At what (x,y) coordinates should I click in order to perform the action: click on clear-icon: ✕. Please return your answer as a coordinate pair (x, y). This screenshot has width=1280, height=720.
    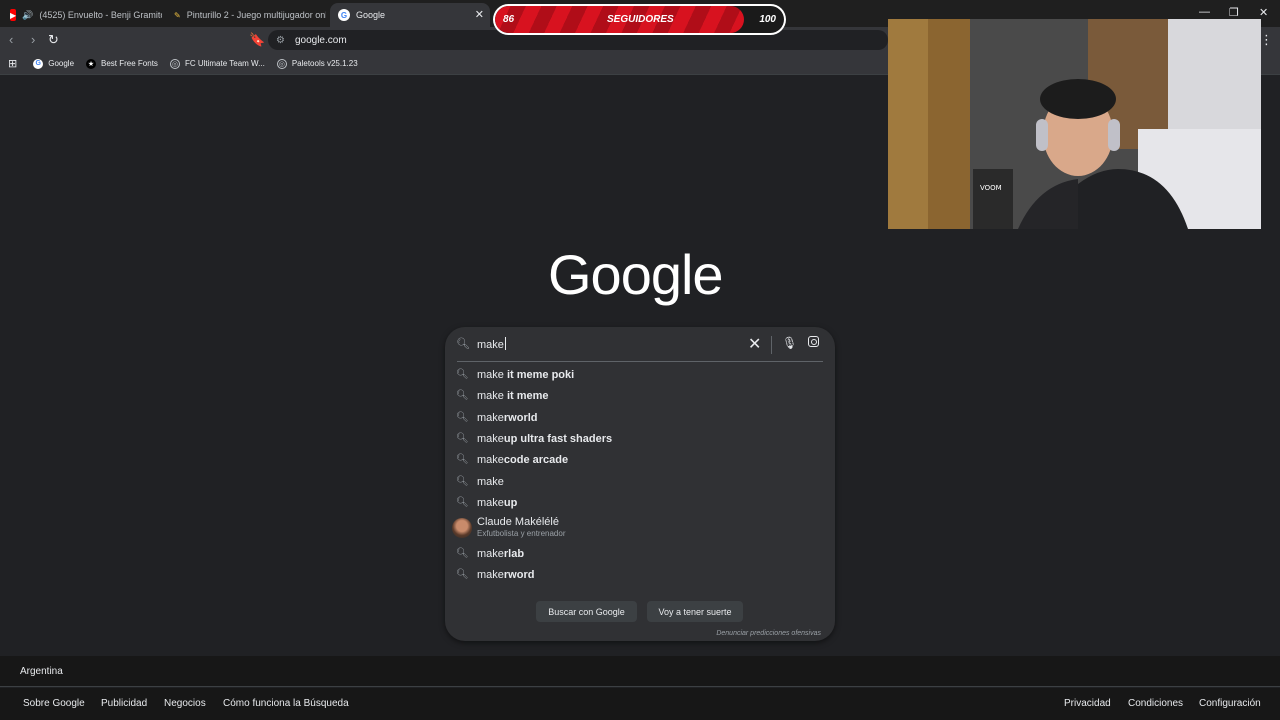
    Looking at the image, I should click on (754, 344).